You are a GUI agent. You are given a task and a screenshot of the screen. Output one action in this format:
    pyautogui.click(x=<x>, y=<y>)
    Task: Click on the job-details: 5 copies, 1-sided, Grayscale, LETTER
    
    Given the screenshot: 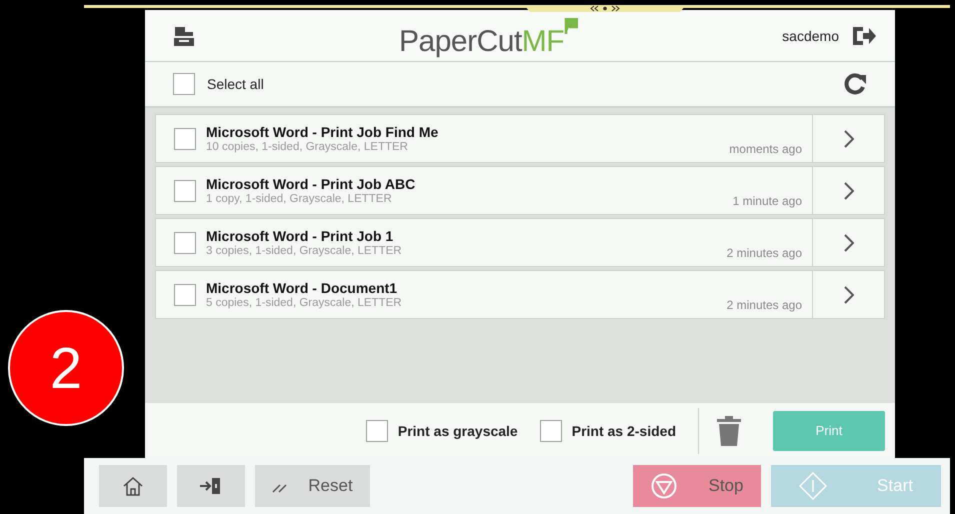 What is the action you would take?
    pyautogui.click(x=304, y=303)
    